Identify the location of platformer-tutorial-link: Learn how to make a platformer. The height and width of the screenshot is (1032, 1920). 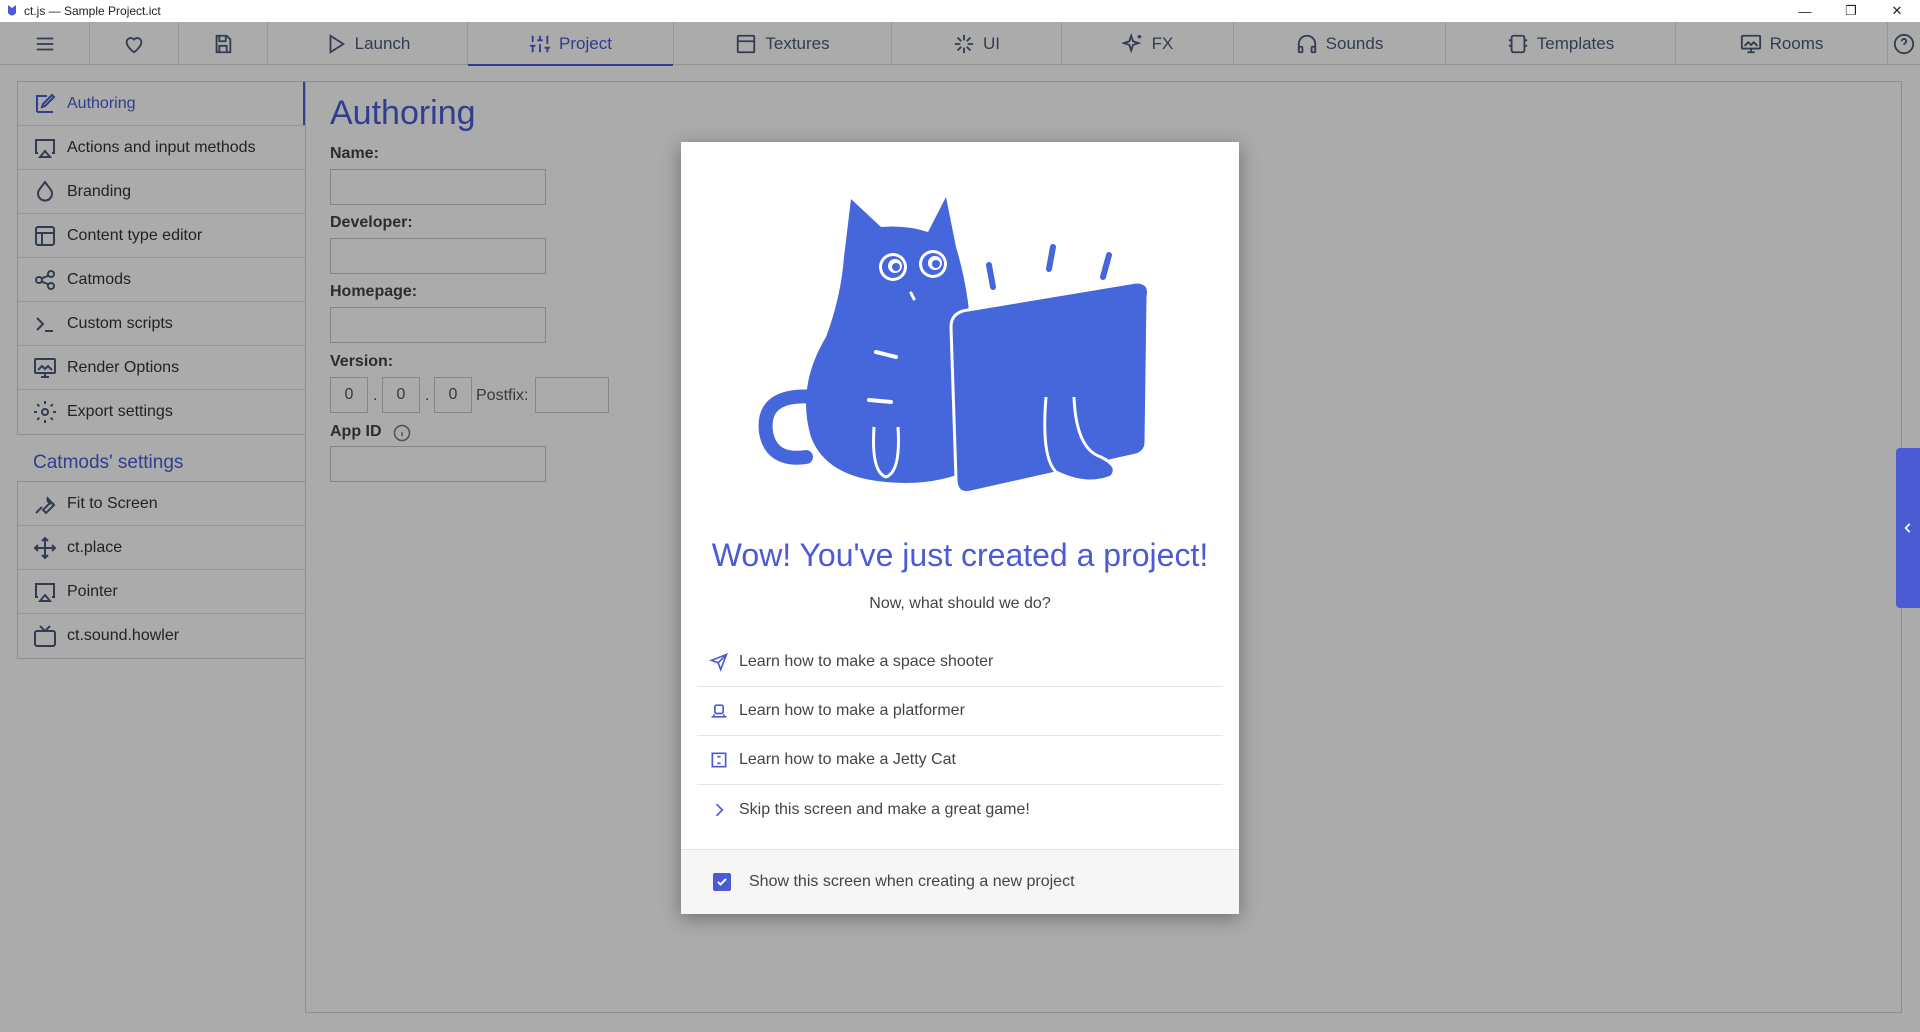
(960, 711).